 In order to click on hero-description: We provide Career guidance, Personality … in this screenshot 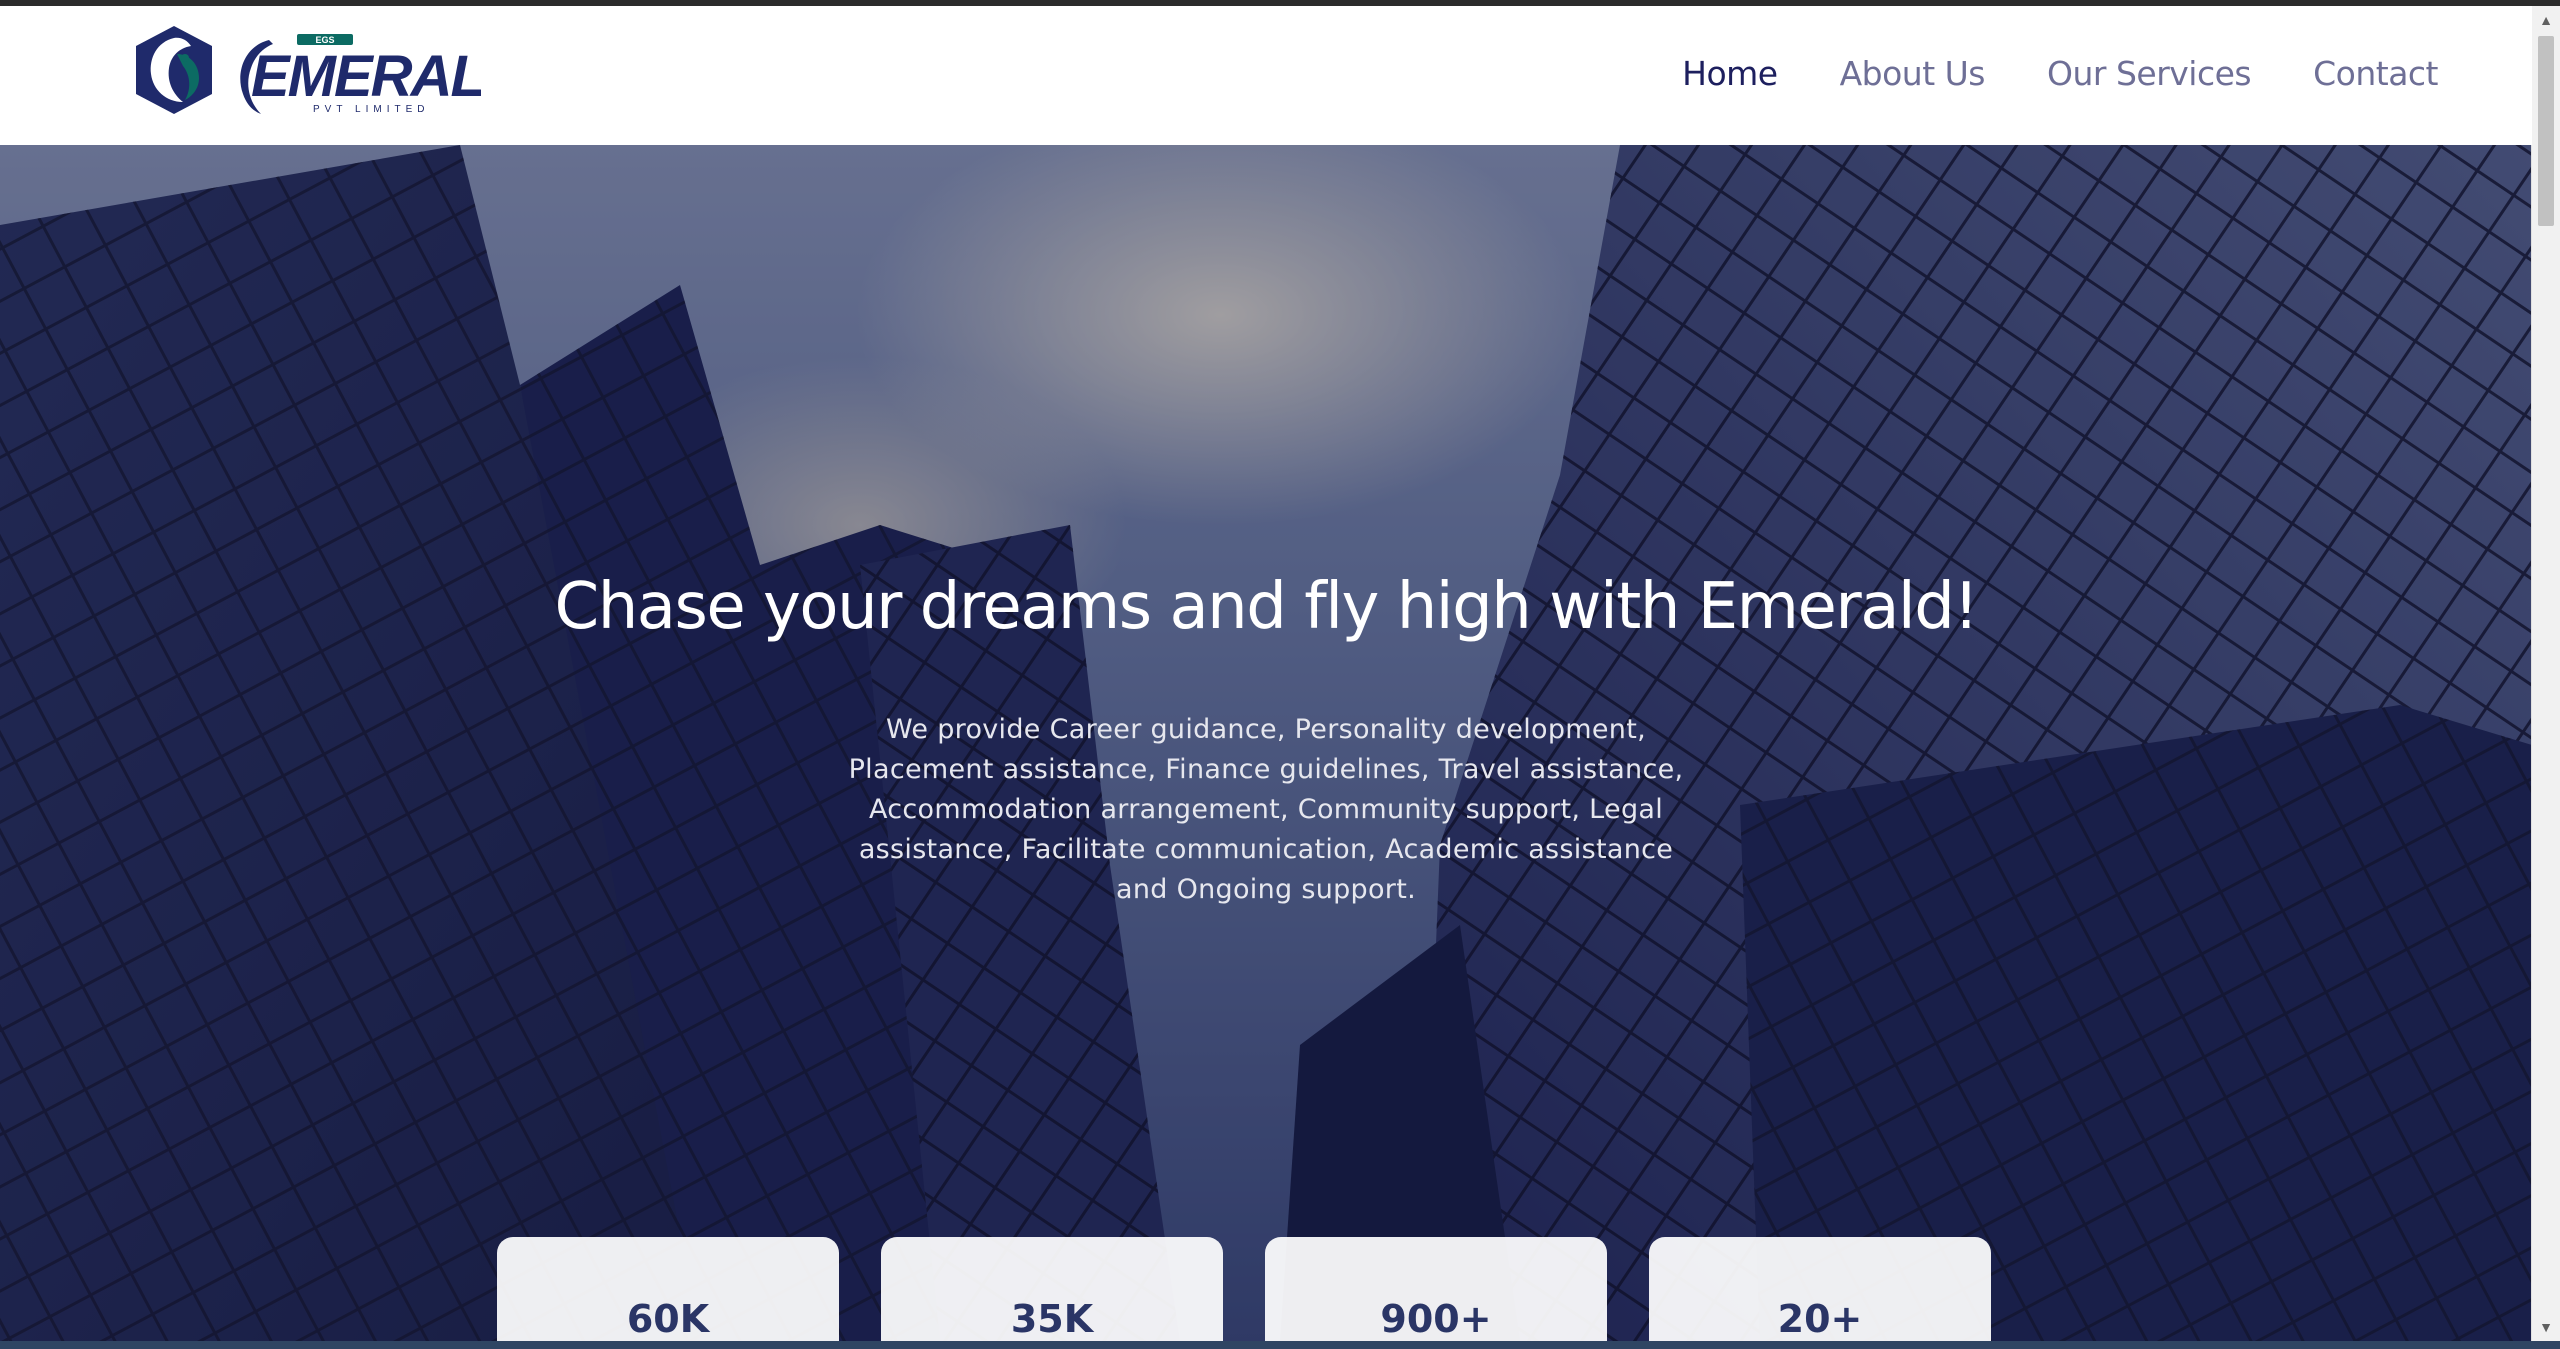, I will do `click(1266, 809)`.